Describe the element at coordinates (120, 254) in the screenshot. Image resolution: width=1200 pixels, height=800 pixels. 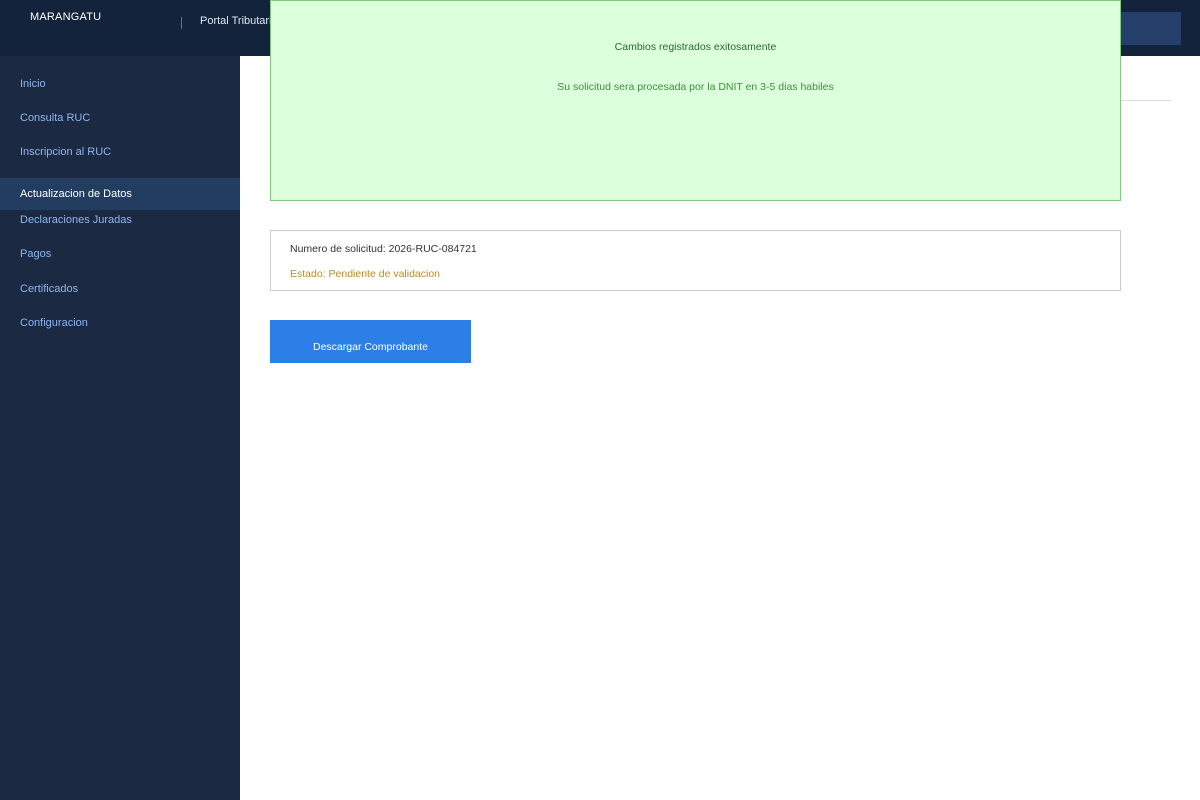
I see `sidebar-item-pagos: Pagos` at that location.